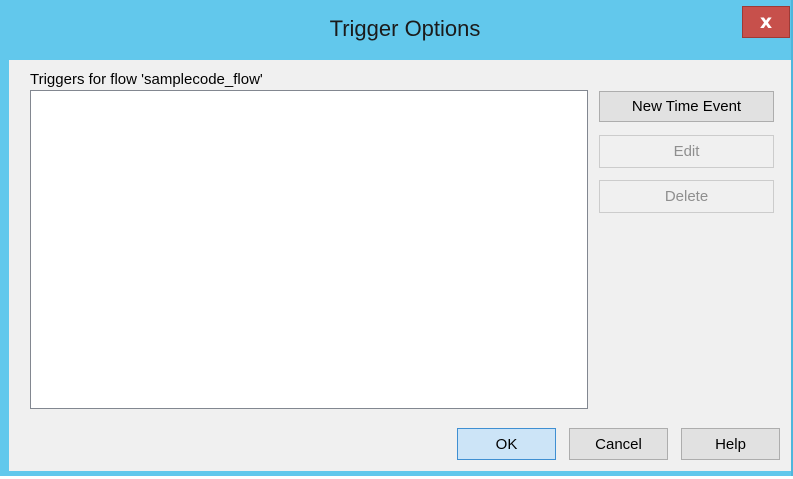  Describe the element at coordinates (506, 444) in the screenshot. I see `ok-button: OK` at that location.